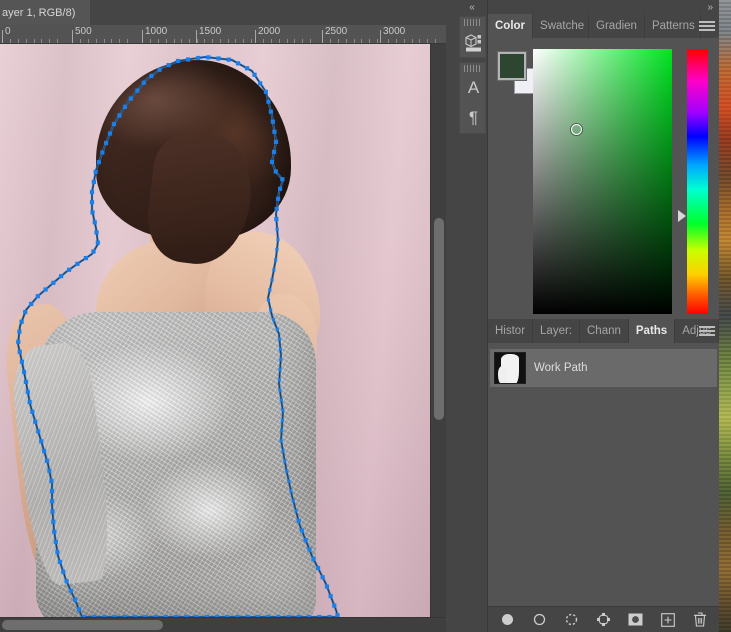 The image size is (731, 632). I want to click on hue-slider-pointer, so click(682, 215).